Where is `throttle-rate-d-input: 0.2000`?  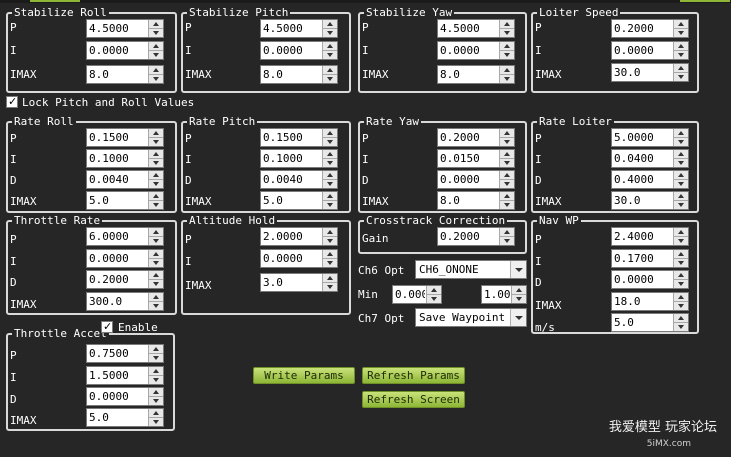
throttle-rate-d-input: 0.2000 is located at coordinates (125, 279).